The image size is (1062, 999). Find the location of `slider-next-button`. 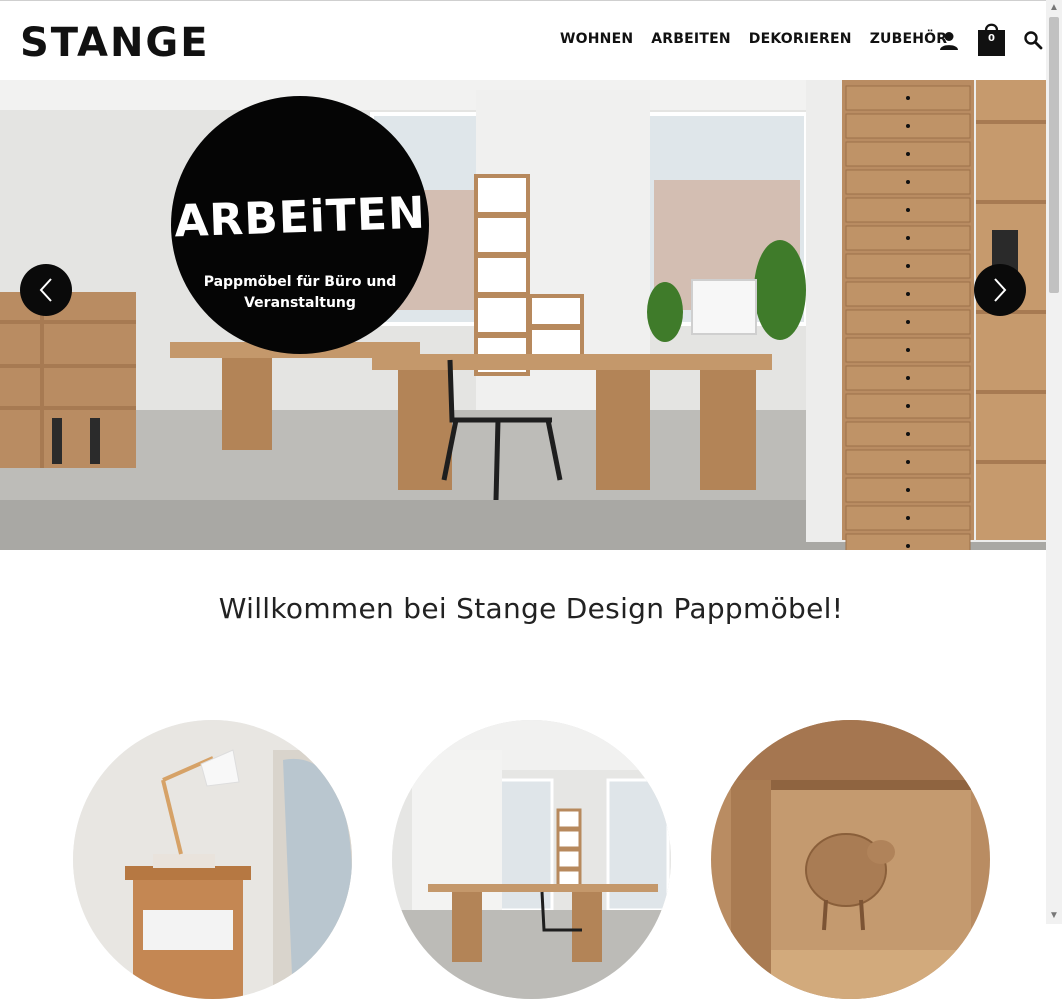

slider-next-button is located at coordinates (1000, 290).